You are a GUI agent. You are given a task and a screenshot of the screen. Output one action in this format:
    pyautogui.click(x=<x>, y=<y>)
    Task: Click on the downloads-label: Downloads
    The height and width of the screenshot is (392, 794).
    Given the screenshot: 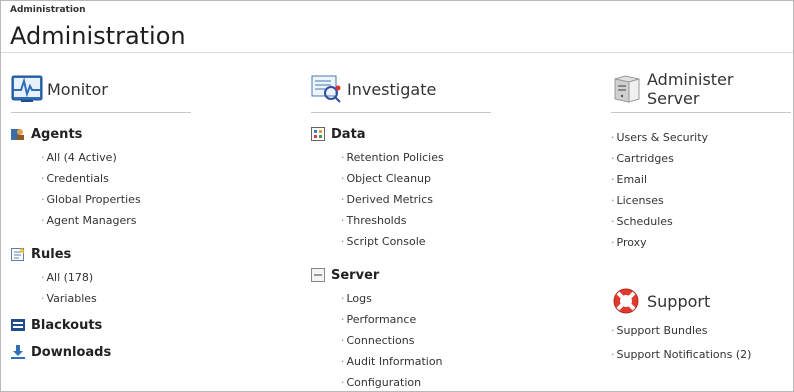 What is the action you would take?
    pyautogui.click(x=71, y=352)
    